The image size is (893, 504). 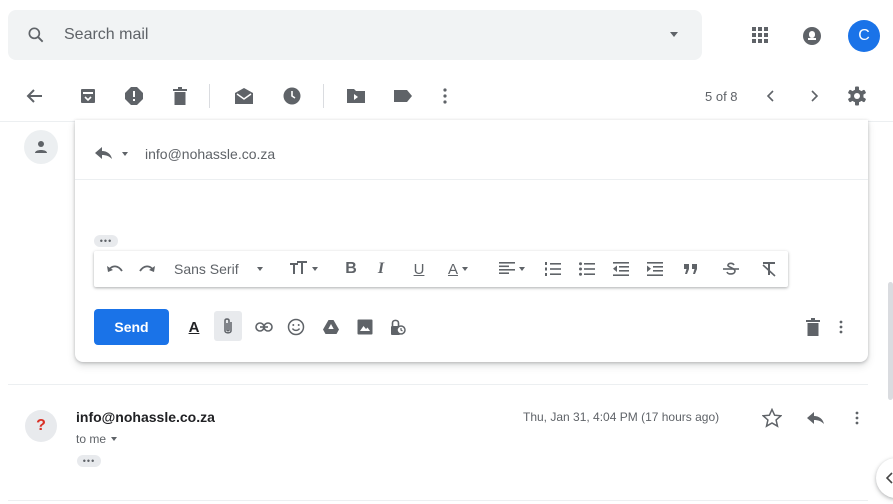 I want to click on link-icon, so click(x=264, y=327).